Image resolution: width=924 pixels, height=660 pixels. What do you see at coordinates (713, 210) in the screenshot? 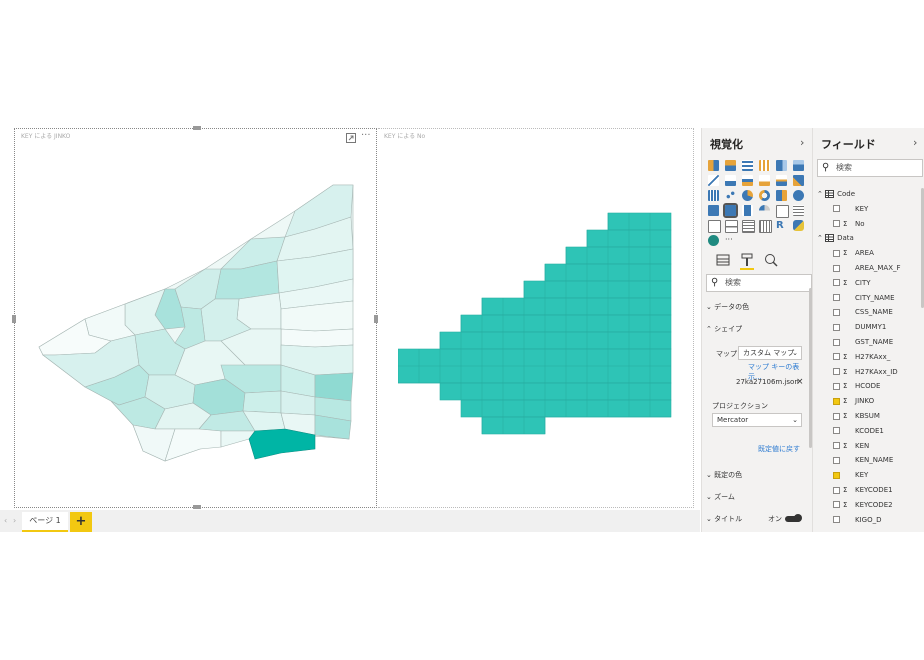
I see `filled-map-icon` at bounding box center [713, 210].